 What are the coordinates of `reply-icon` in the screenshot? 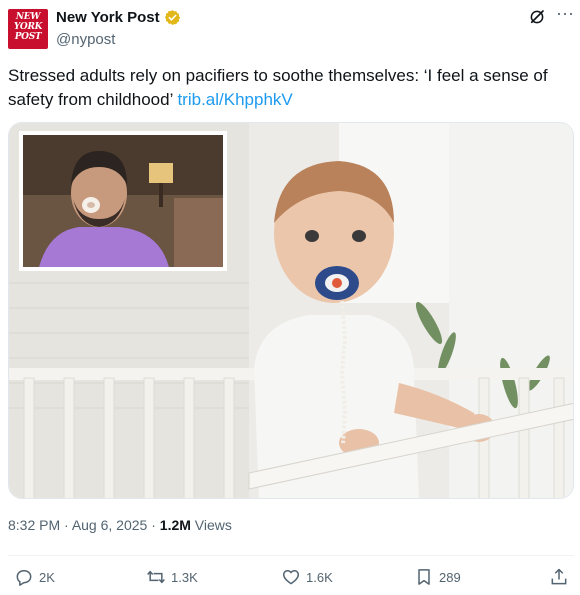 It's located at (24, 578).